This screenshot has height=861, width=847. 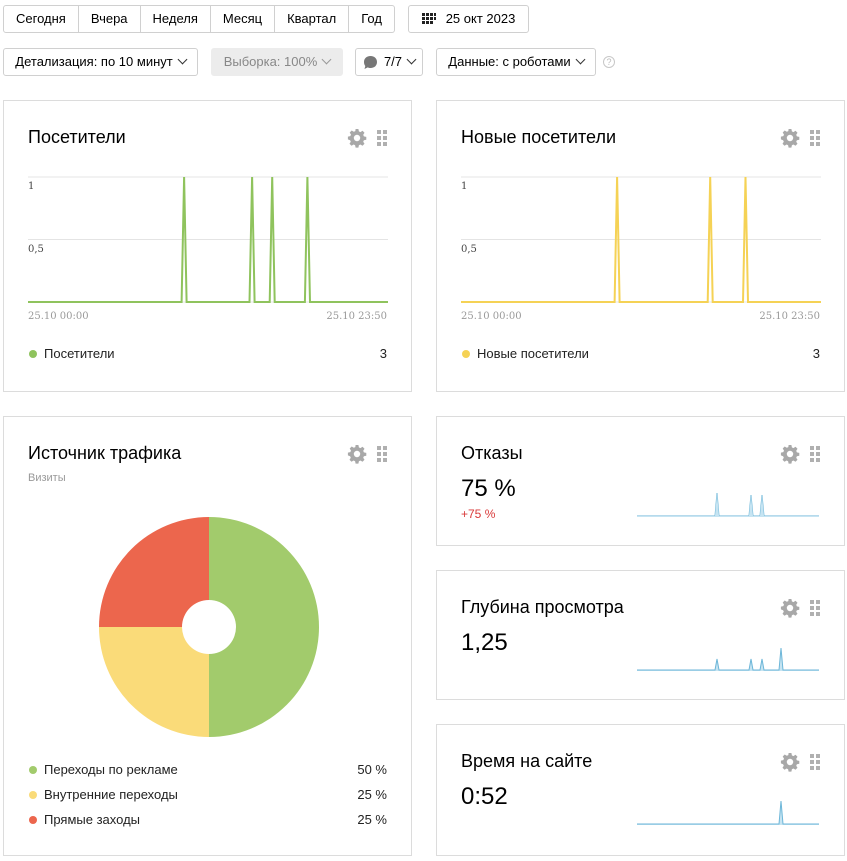 What do you see at coordinates (41, 19) in the screenshot?
I see `period-today: Сегодня` at bounding box center [41, 19].